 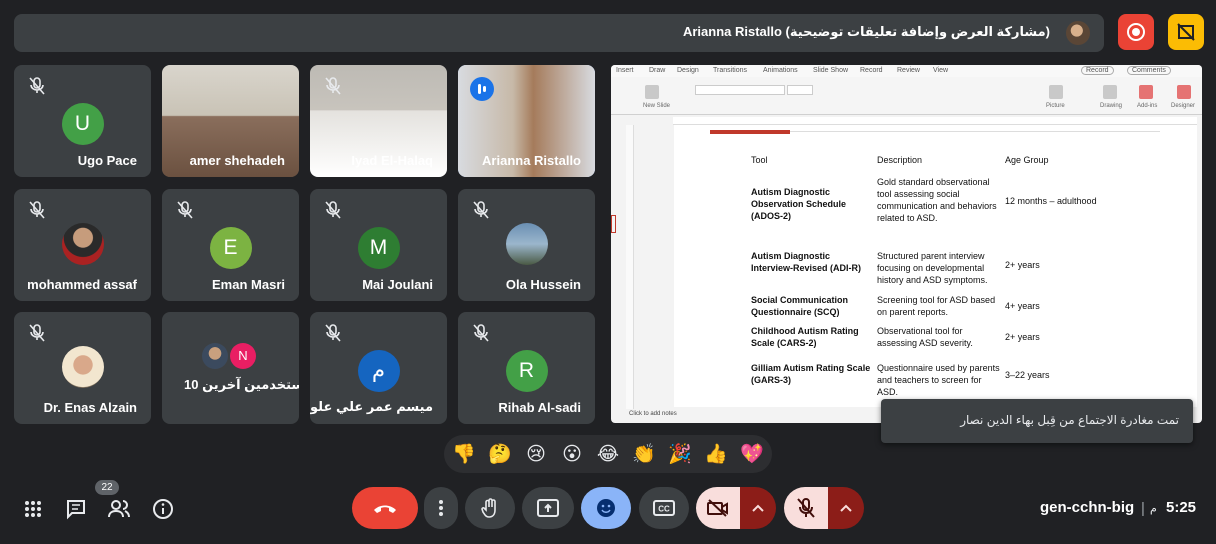 What do you see at coordinates (1097, 70) in the screenshot?
I see `record-pill: Record` at bounding box center [1097, 70].